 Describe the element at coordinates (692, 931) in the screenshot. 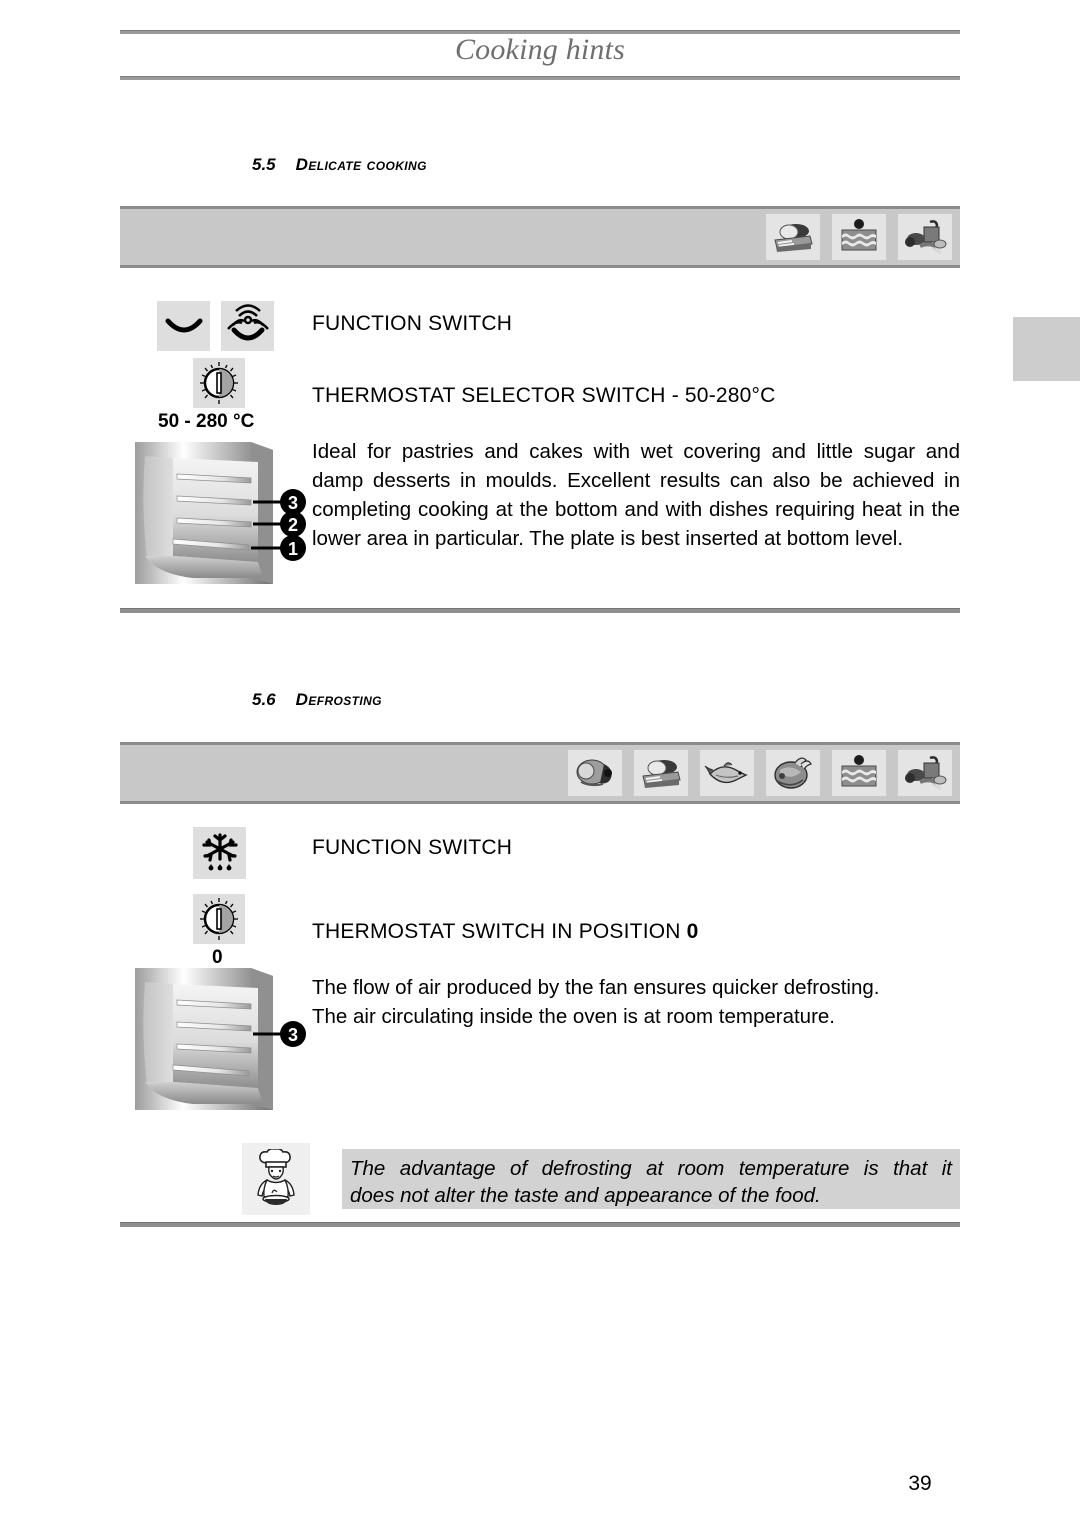

I see `thermostat-heading-value: 0` at that location.